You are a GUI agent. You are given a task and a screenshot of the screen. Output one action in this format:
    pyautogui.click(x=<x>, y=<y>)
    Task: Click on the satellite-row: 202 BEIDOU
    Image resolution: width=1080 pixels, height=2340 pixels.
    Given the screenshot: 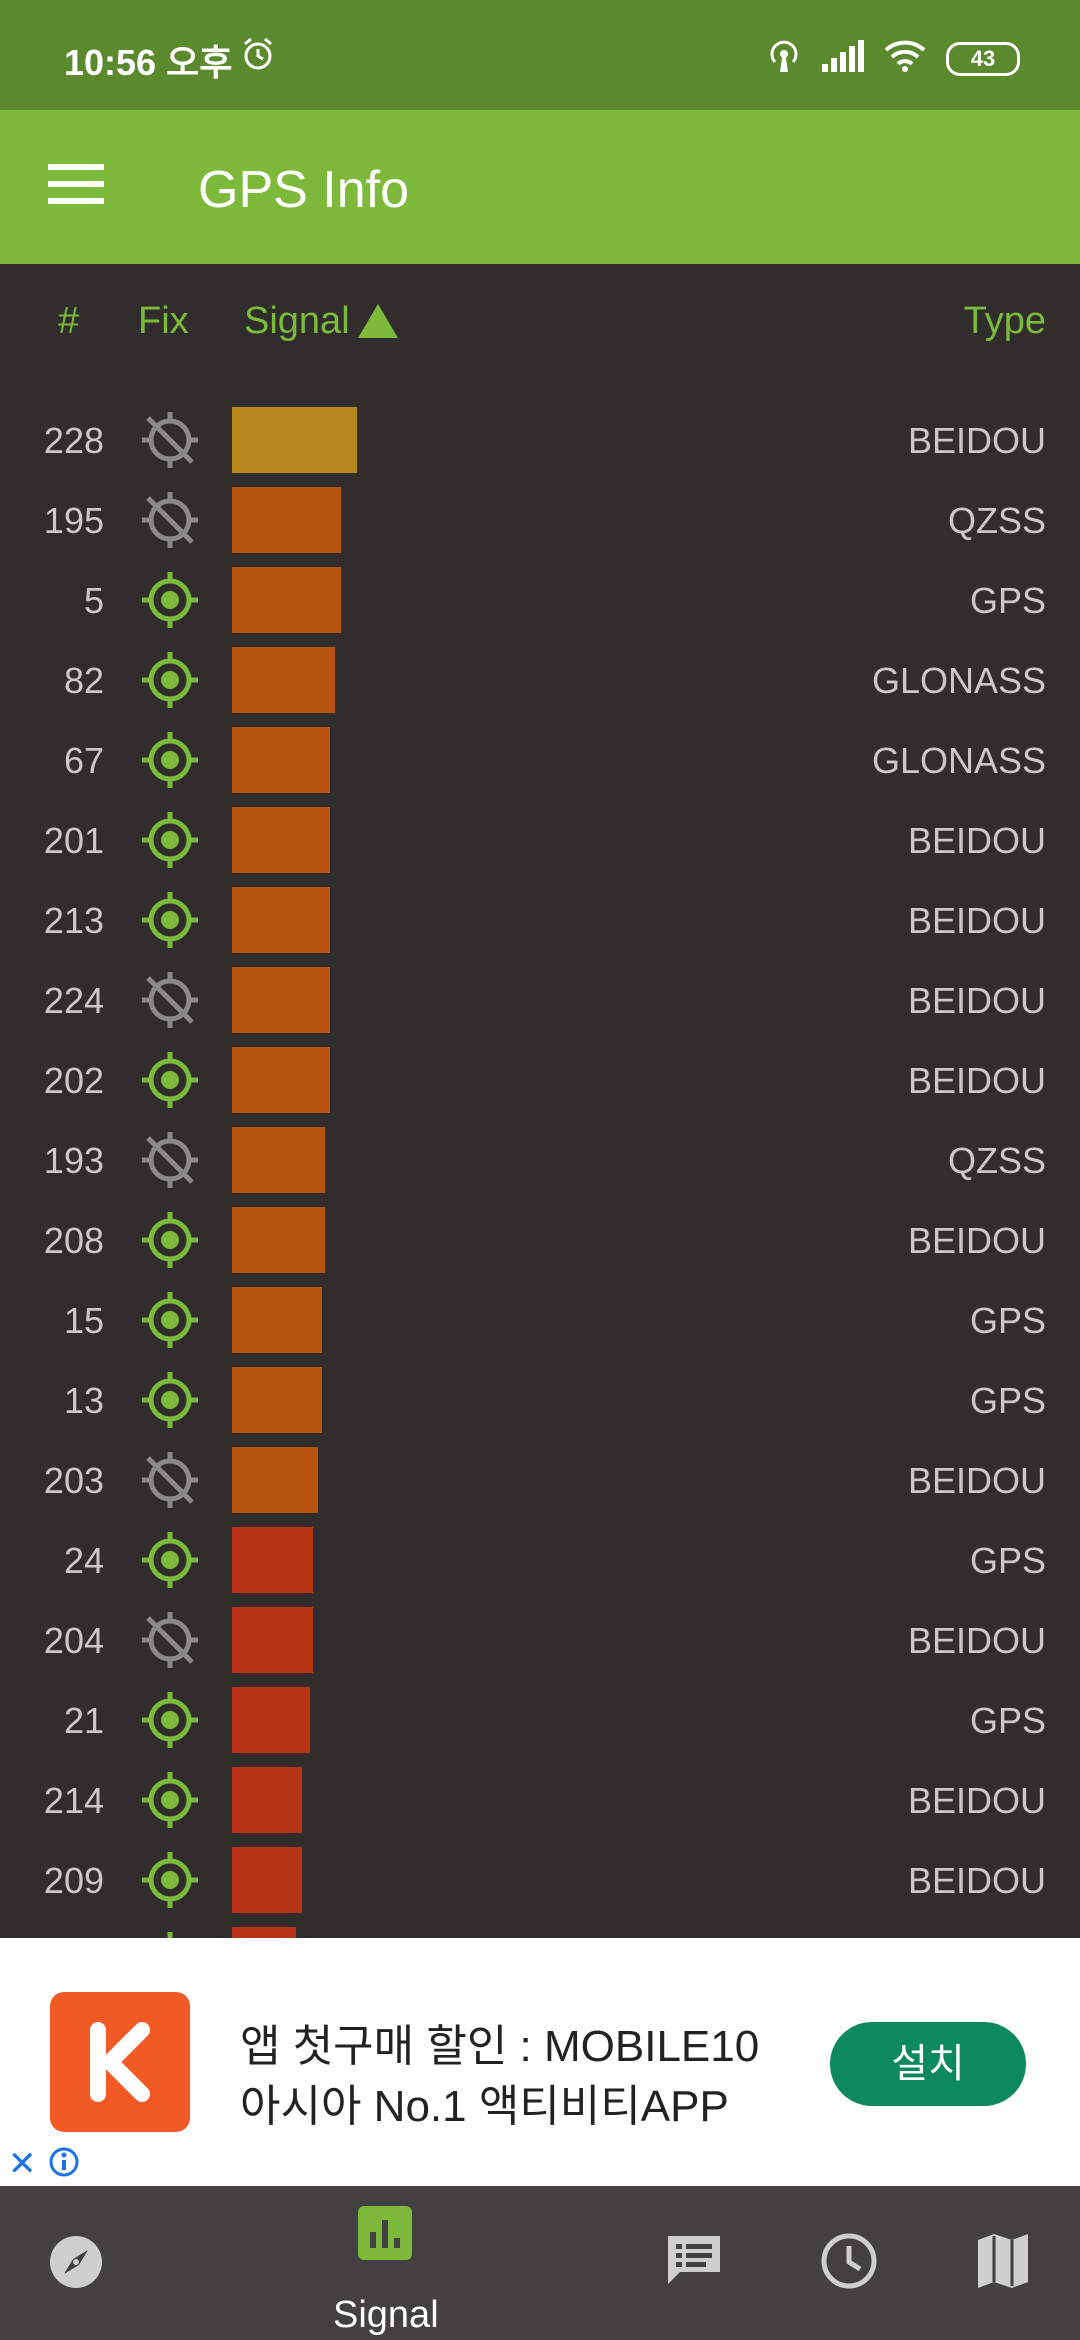 What is the action you would take?
    pyautogui.click(x=540, y=1080)
    